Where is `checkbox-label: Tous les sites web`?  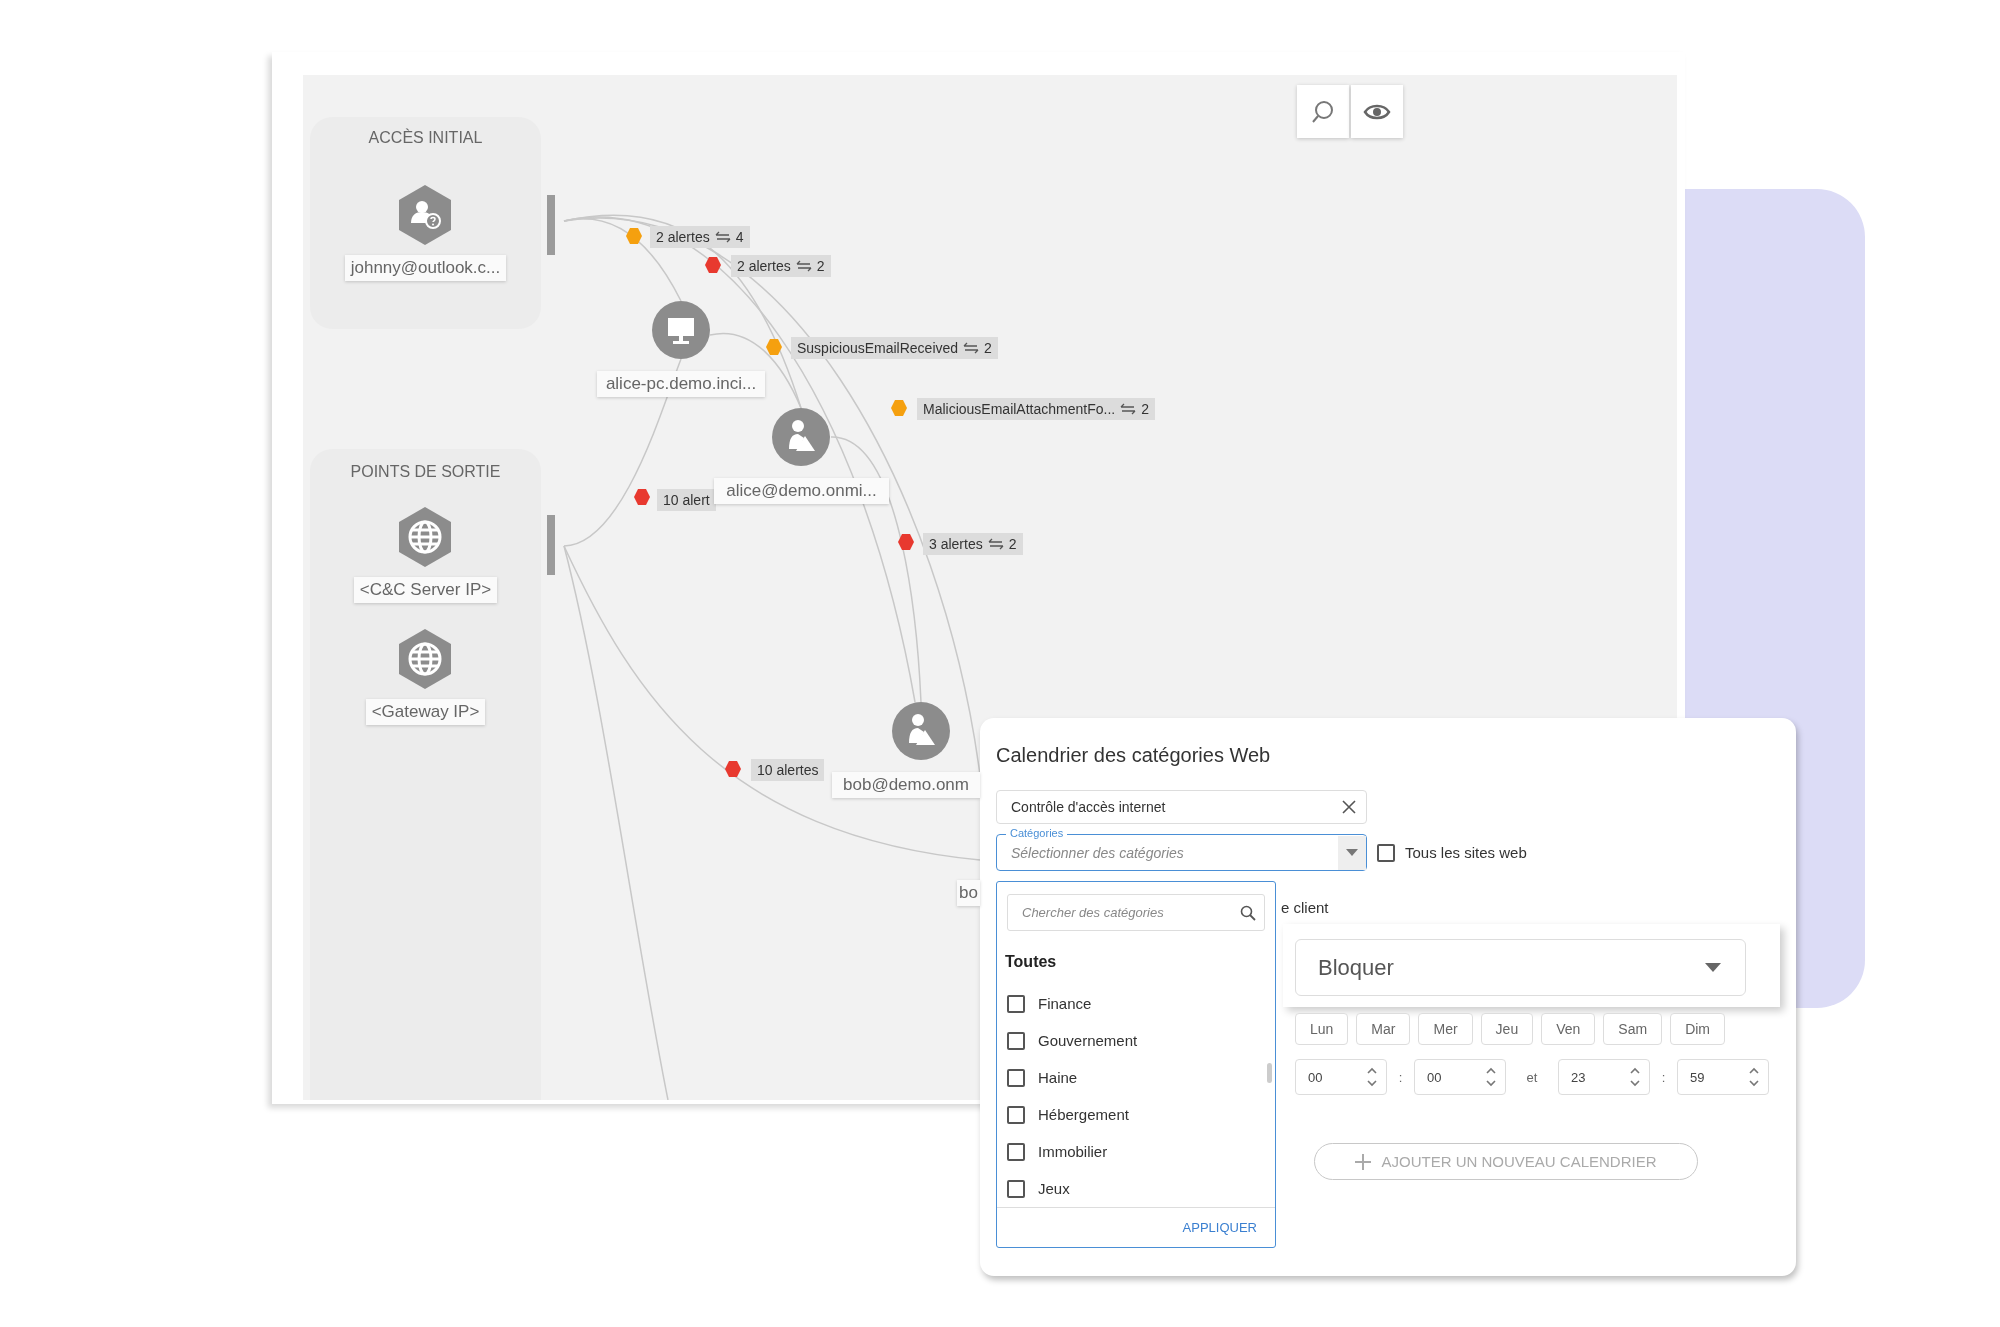
checkbox-label: Tous les sites web is located at coordinates (1466, 852).